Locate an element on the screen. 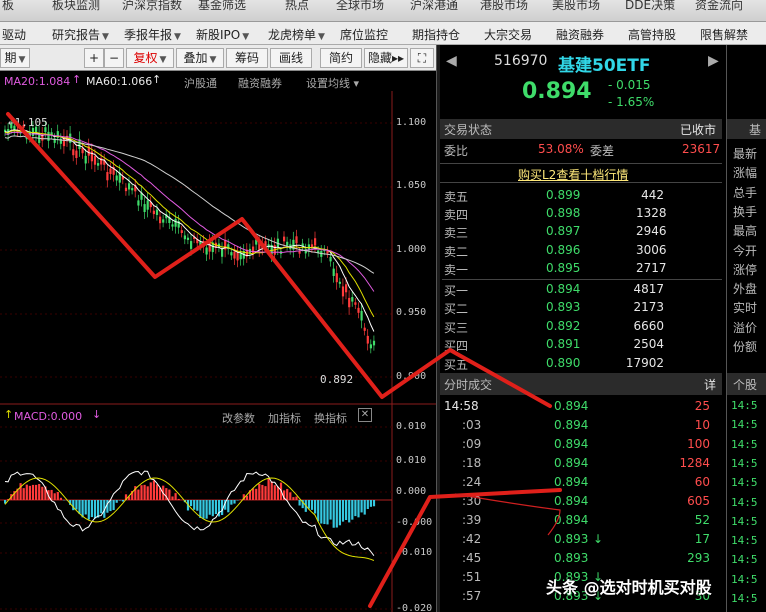 The width and height of the screenshot is (766, 612). tick-row: :42 0.893 ↓ 17 is located at coordinates (581, 540).